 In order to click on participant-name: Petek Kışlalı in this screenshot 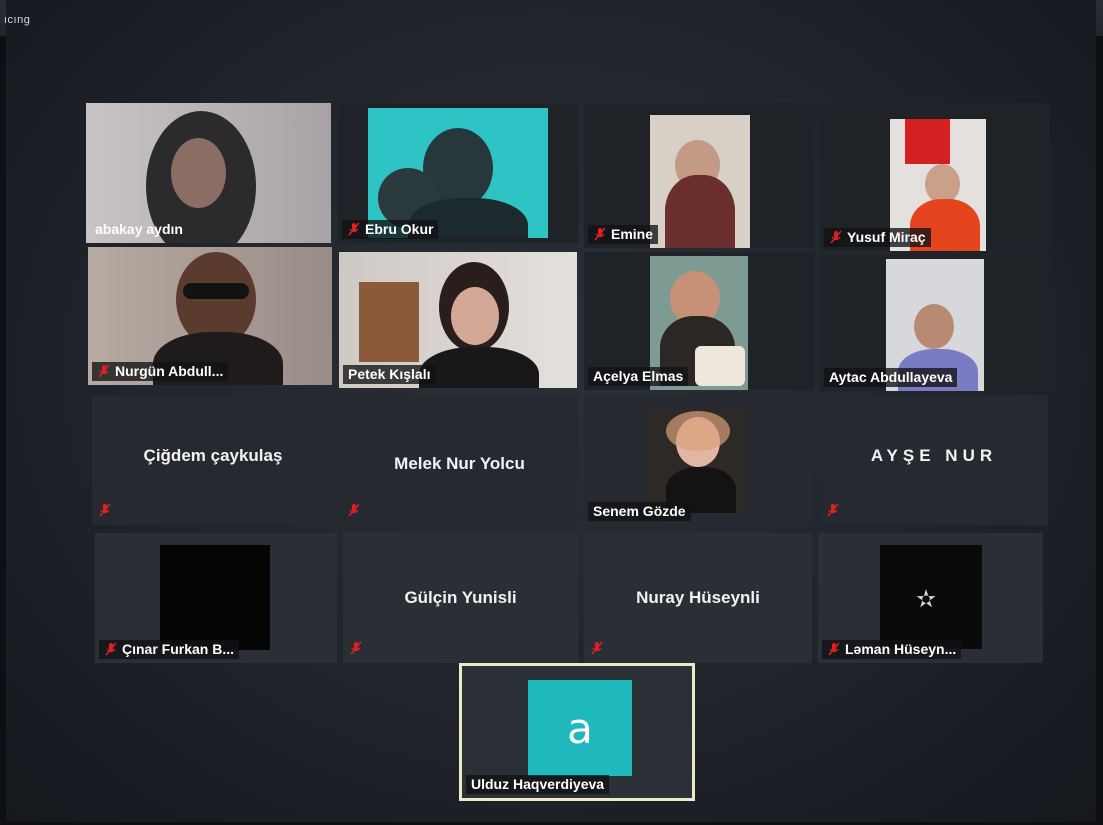, I will do `click(389, 374)`.